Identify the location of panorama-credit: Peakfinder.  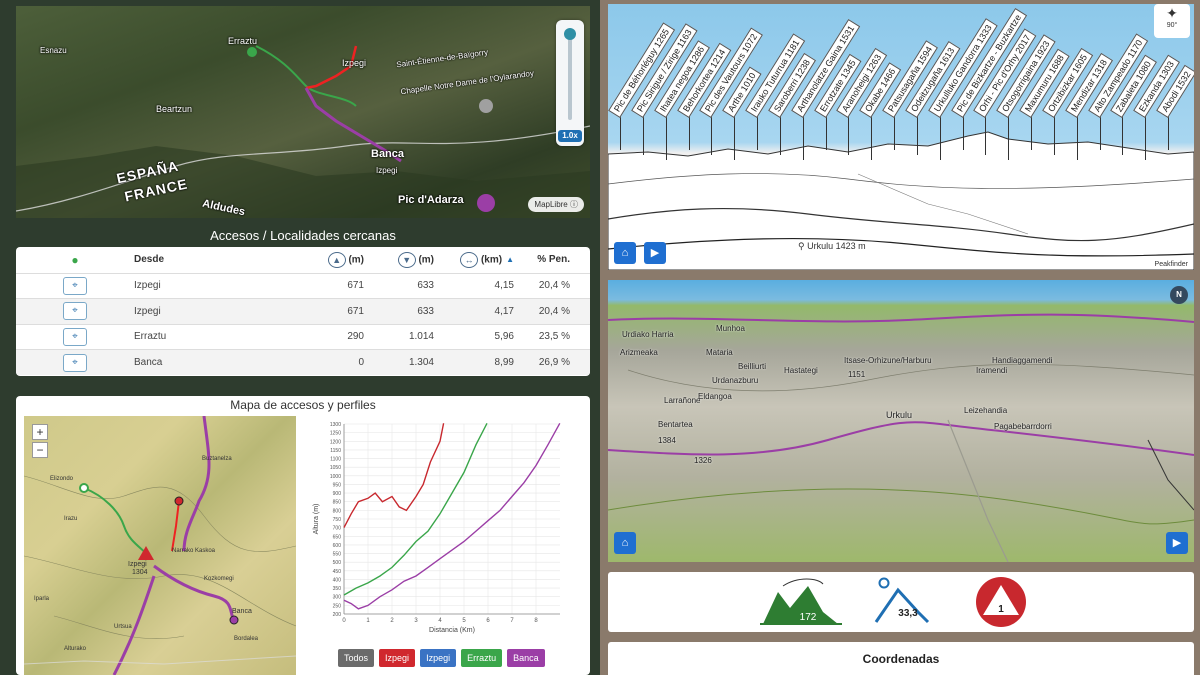
(1171, 264).